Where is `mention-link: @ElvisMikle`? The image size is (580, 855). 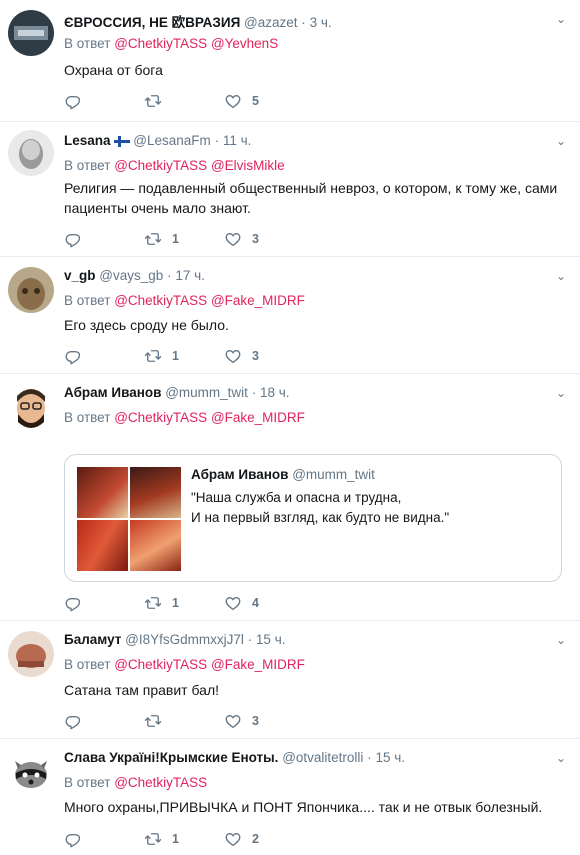
mention-link: @ElvisMikle is located at coordinates (248, 165).